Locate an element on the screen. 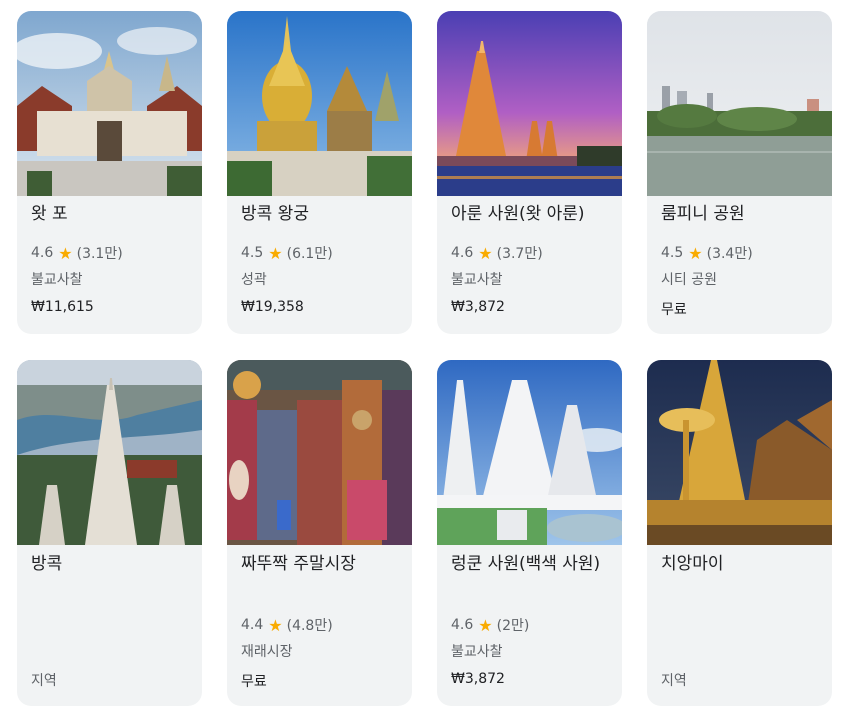  price: ₩11,615 is located at coordinates (62, 307).